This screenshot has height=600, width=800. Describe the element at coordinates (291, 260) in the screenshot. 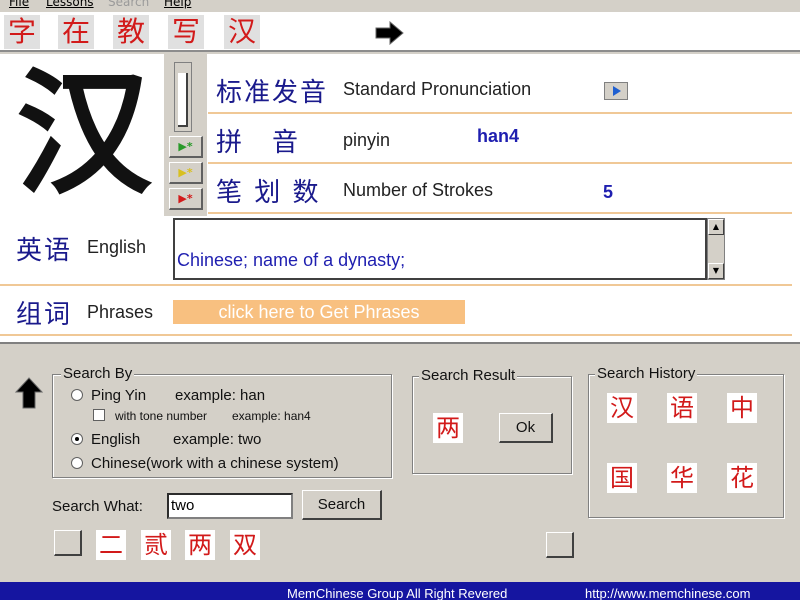

I see `meaning-text: Chinese; name of a dynasty;` at that location.